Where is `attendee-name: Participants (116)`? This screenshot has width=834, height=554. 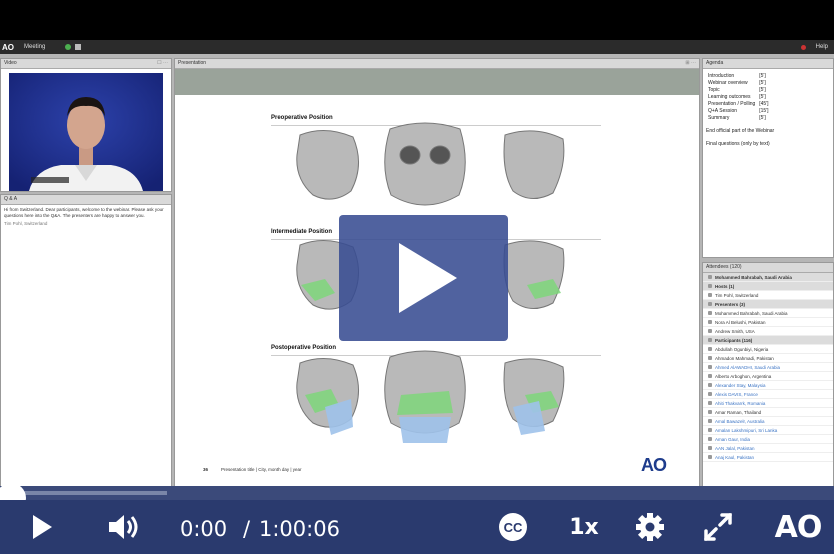 attendee-name: Participants (116) is located at coordinates (734, 340).